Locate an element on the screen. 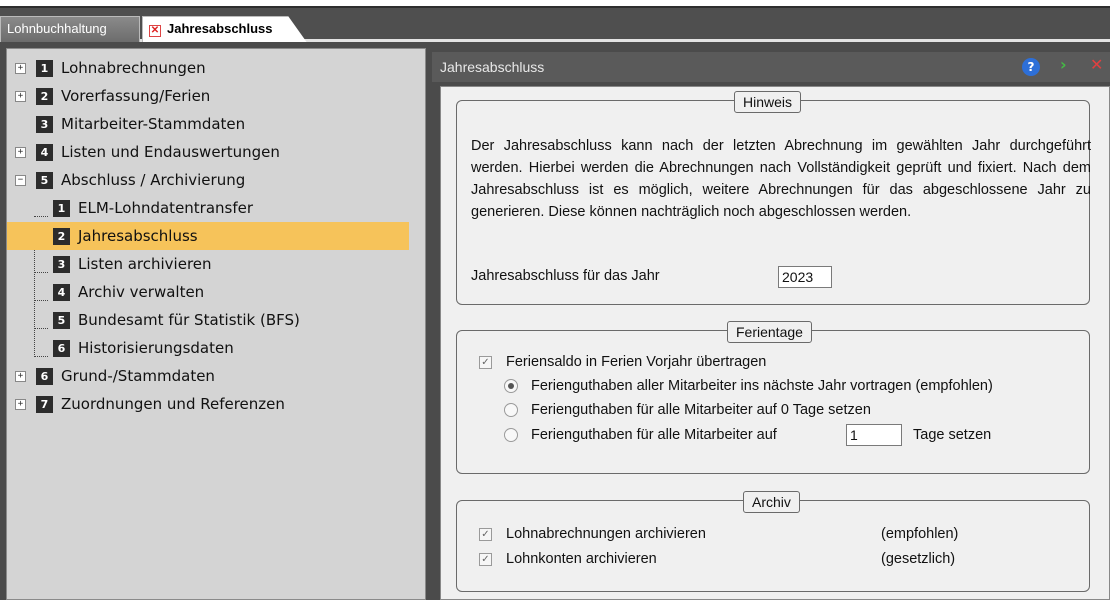  tree-item-lohnabrechnungen: + 1 Lohnabrechnungen is located at coordinates (110, 68).